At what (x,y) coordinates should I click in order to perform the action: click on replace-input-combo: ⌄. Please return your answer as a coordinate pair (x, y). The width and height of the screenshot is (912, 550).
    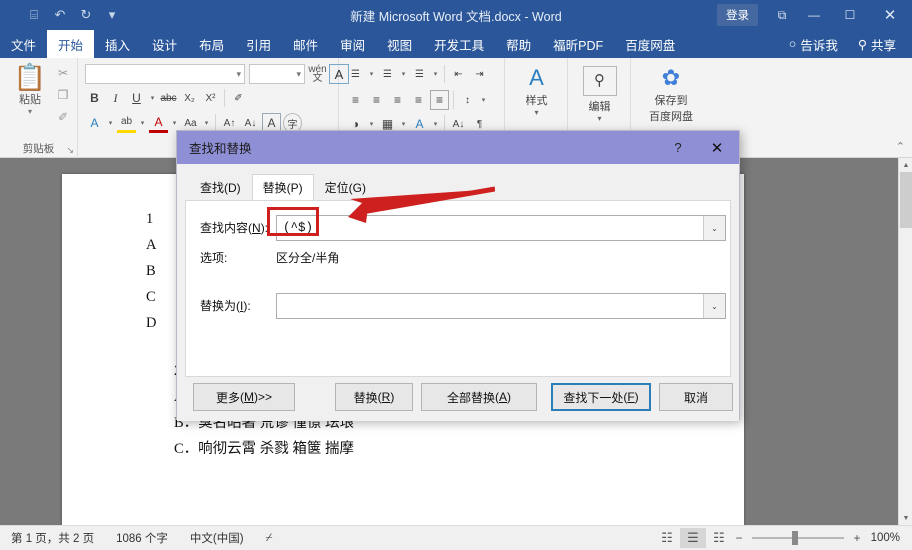
    Looking at the image, I should click on (501, 306).